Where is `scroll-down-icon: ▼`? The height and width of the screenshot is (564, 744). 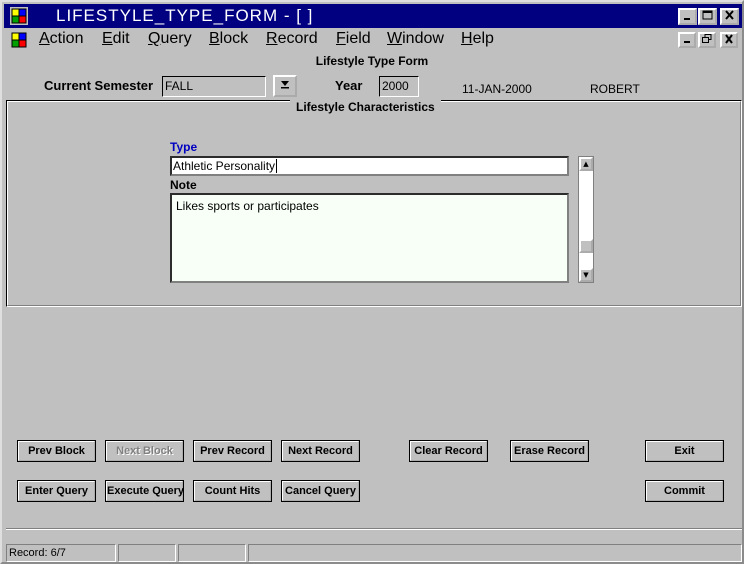
scroll-down-icon: ▼ is located at coordinates (586, 275).